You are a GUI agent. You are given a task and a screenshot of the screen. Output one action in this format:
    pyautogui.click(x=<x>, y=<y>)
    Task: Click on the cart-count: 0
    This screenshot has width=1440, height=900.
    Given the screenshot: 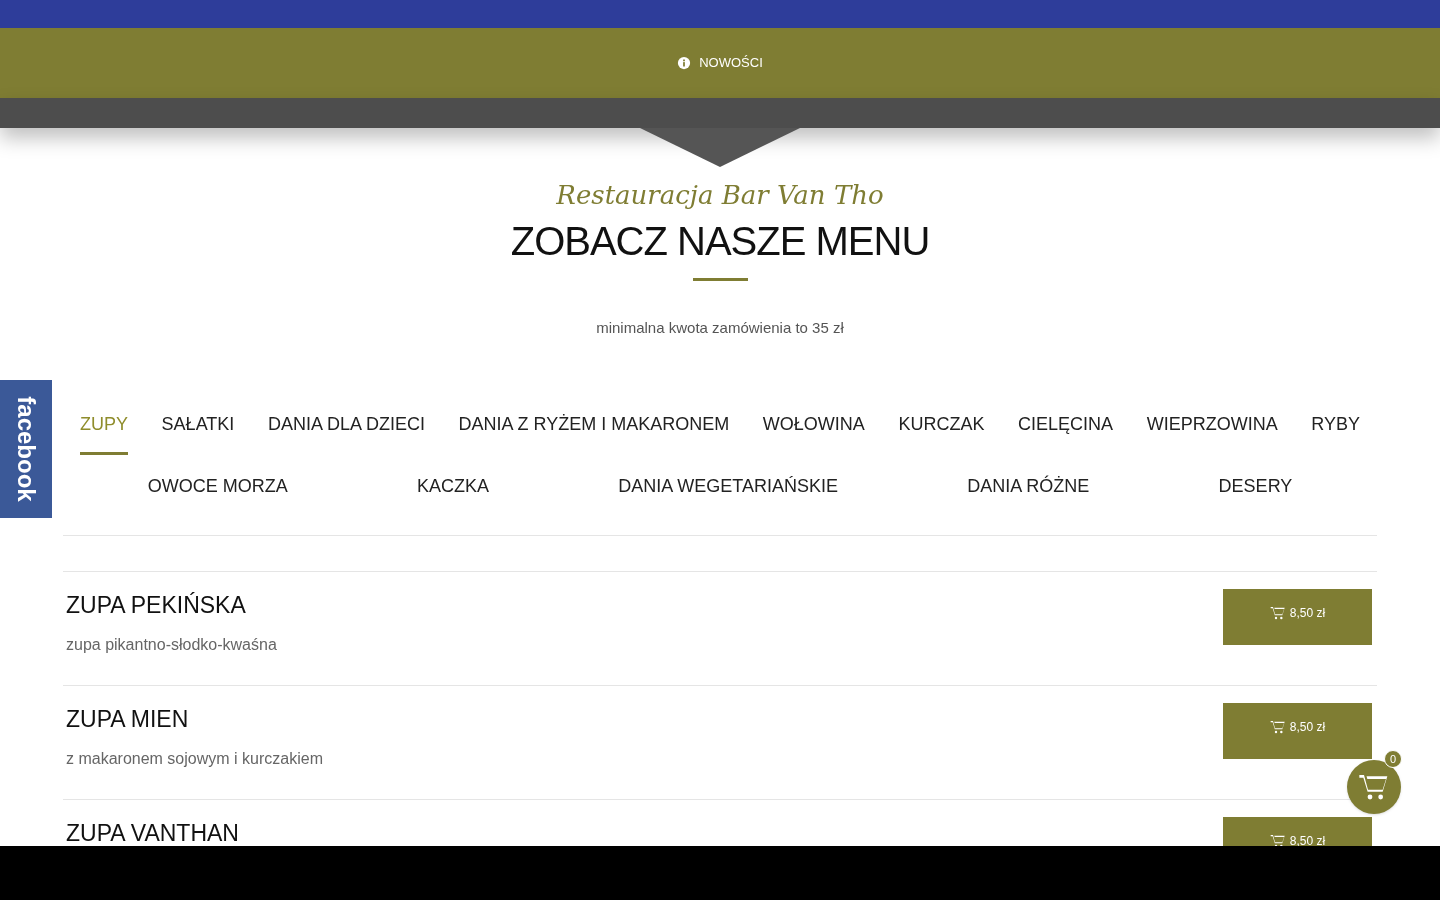 What is the action you would take?
    pyautogui.click(x=1393, y=759)
    